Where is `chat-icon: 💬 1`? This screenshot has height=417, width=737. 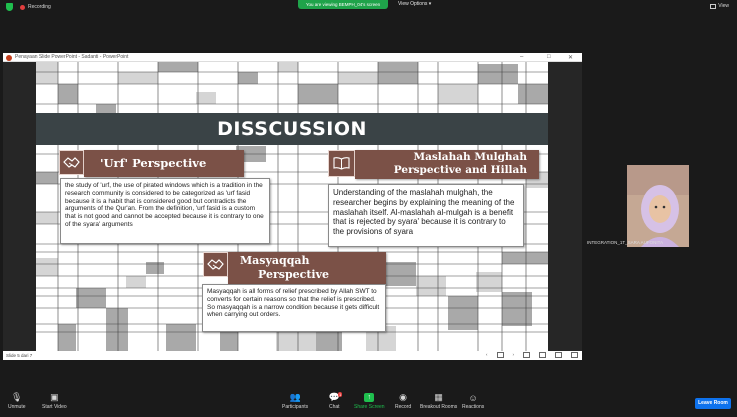 chat-icon: 💬 1 is located at coordinates (335, 397).